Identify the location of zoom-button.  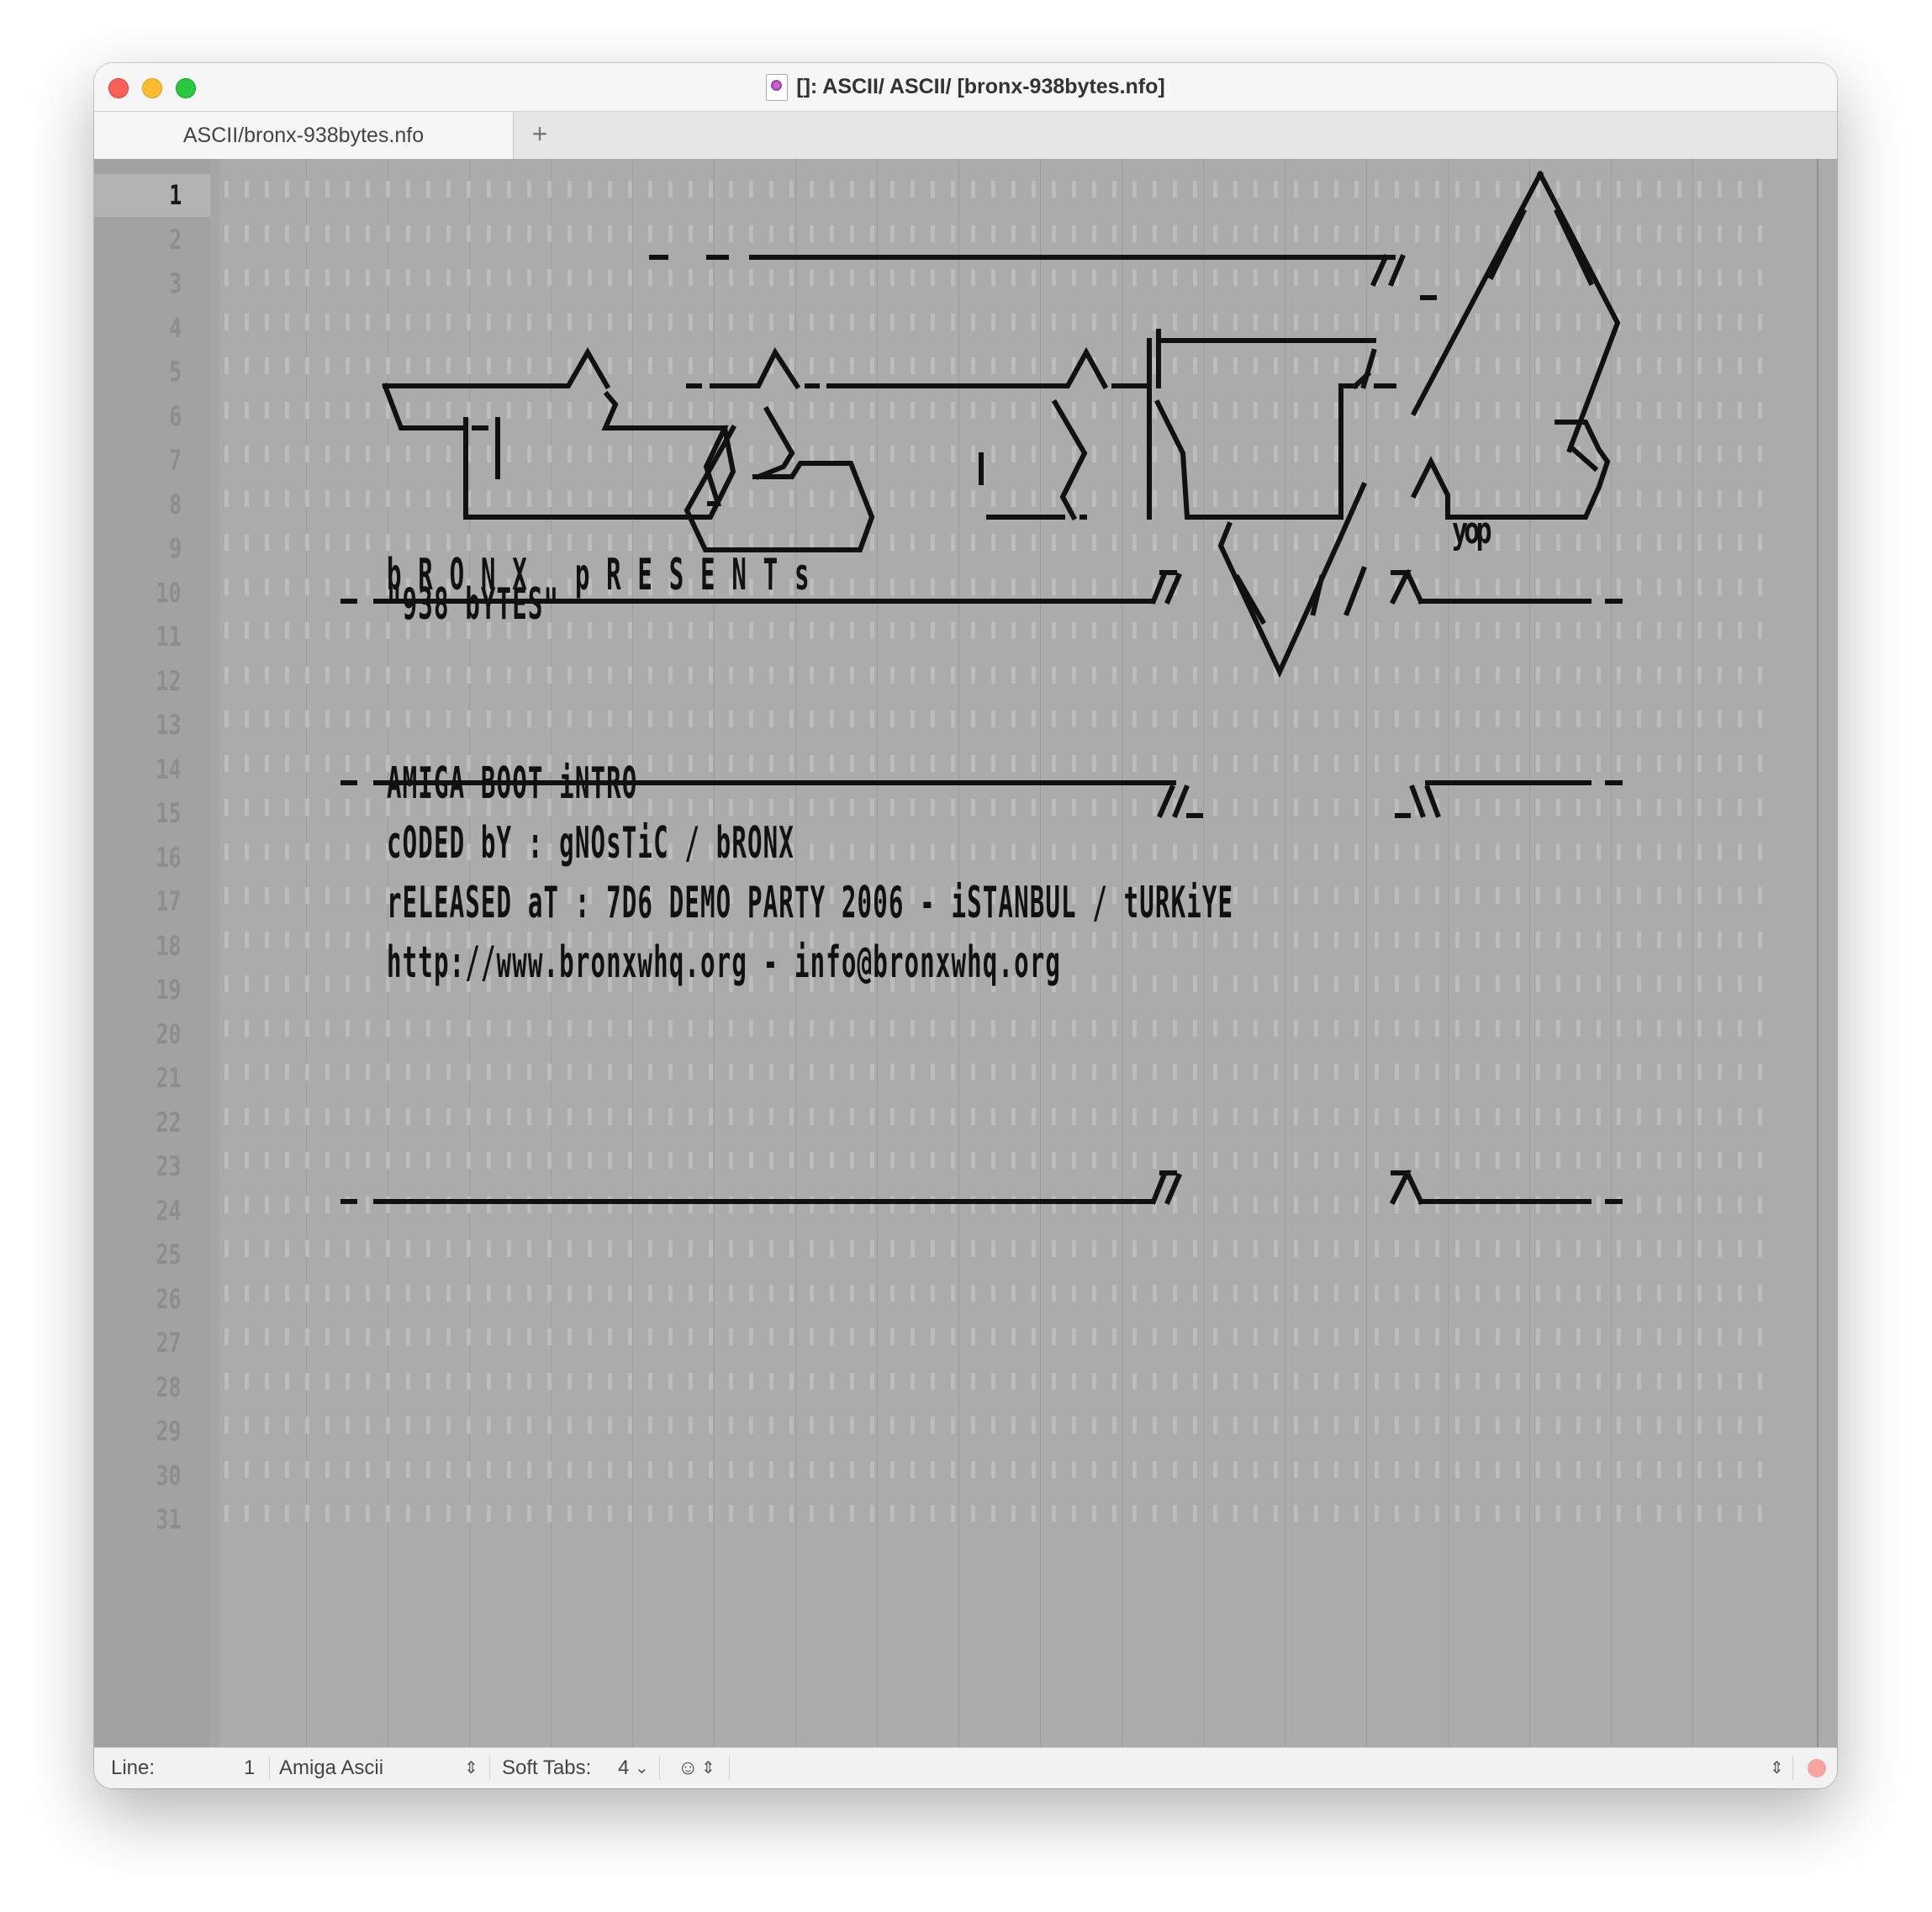
(186, 88).